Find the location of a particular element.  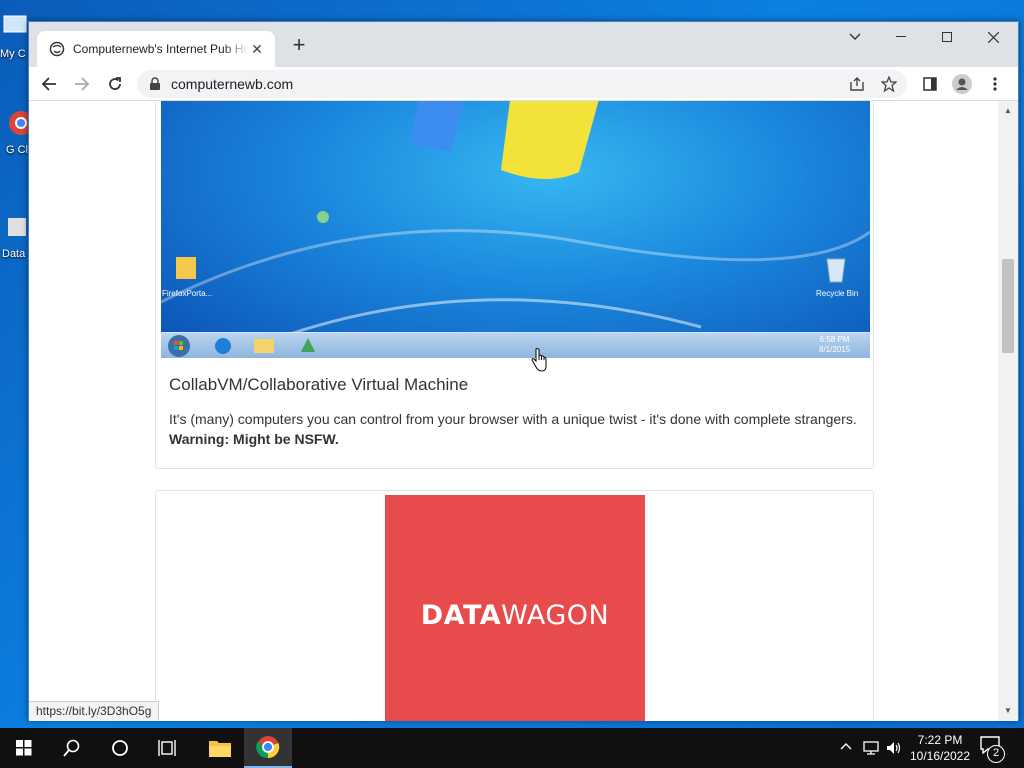

screenshot-icon-label: Recycle Bin is located at coordinates (837, 293).